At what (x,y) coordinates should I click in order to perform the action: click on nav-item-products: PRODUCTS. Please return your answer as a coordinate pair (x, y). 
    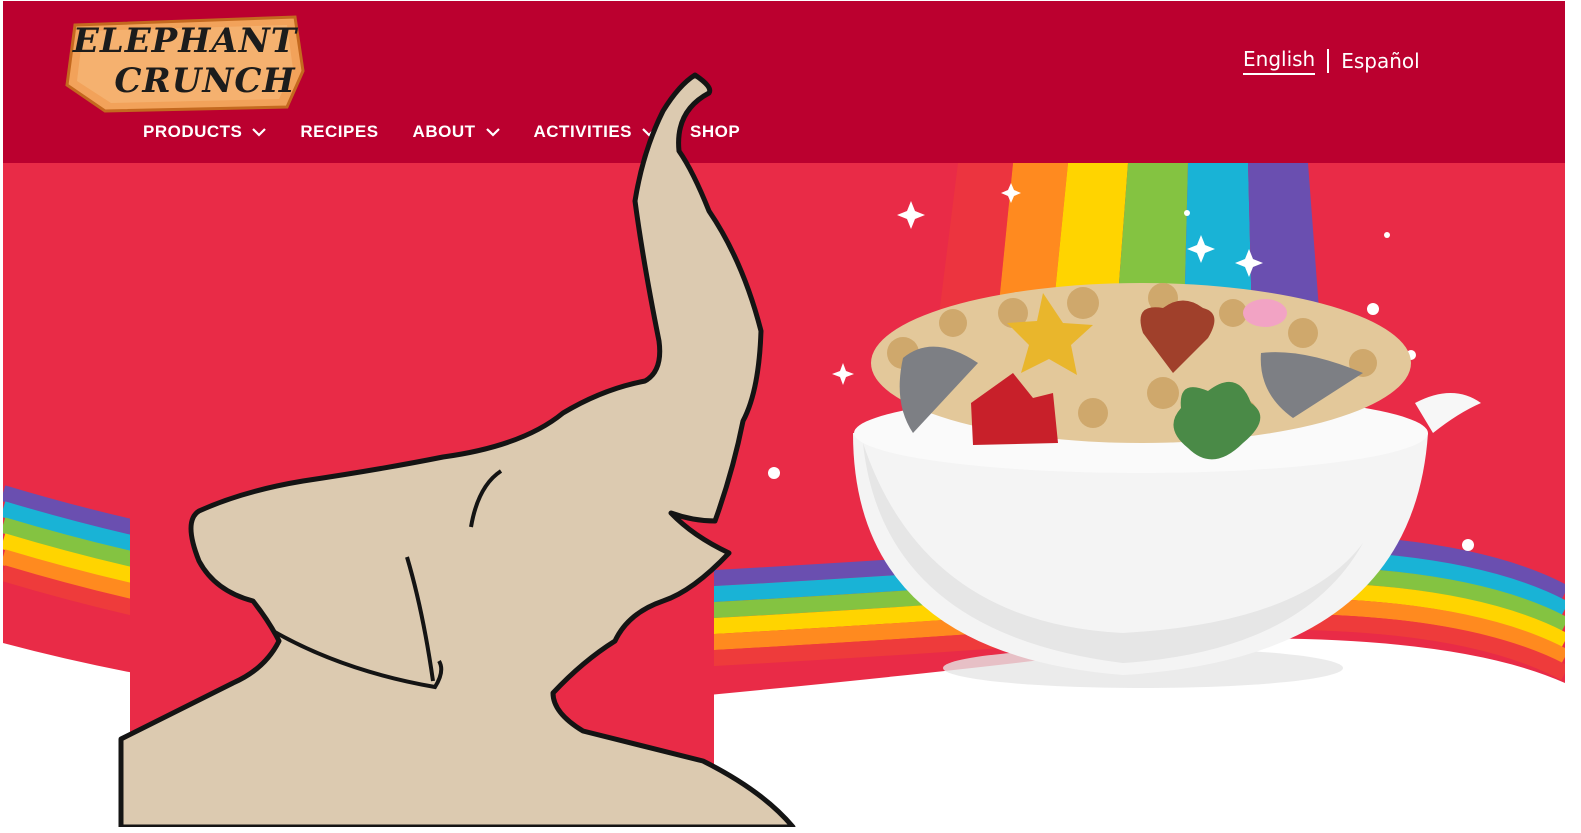
    Looking at the image, I should click on (205, 132).